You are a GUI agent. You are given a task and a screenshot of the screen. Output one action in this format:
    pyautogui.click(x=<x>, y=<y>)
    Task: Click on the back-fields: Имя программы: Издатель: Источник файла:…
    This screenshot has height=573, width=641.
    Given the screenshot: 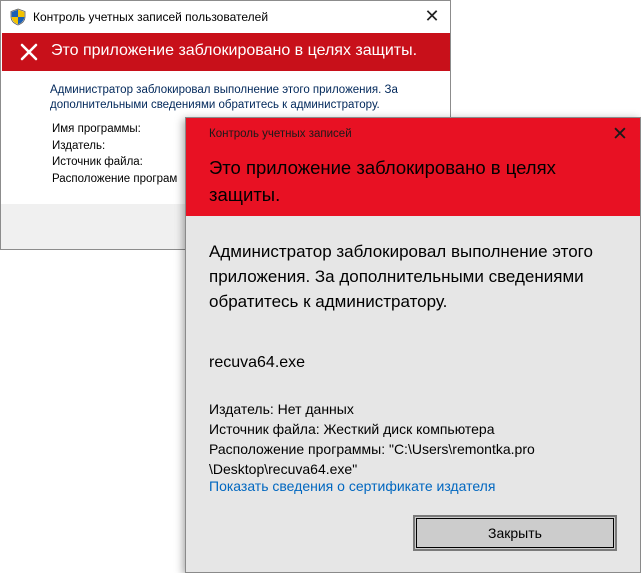 What is the action you would take?
    pyautogui.click(x=114, y=156)
    